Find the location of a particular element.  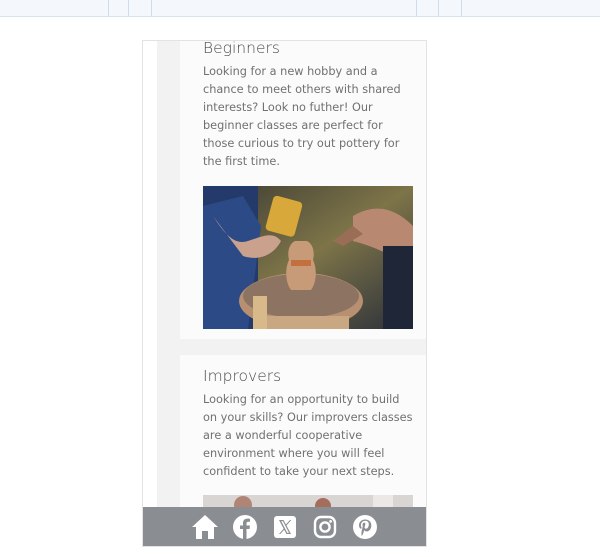

improvers-title: Improvers is located at coordinates (242, 376).